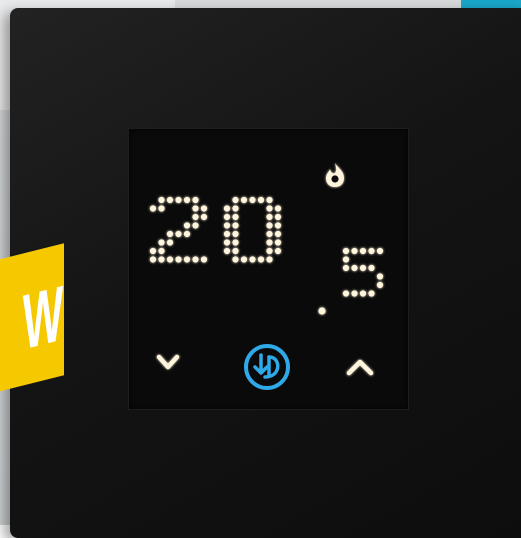  I want to click on chevron-up-icon, so click(360, 367).